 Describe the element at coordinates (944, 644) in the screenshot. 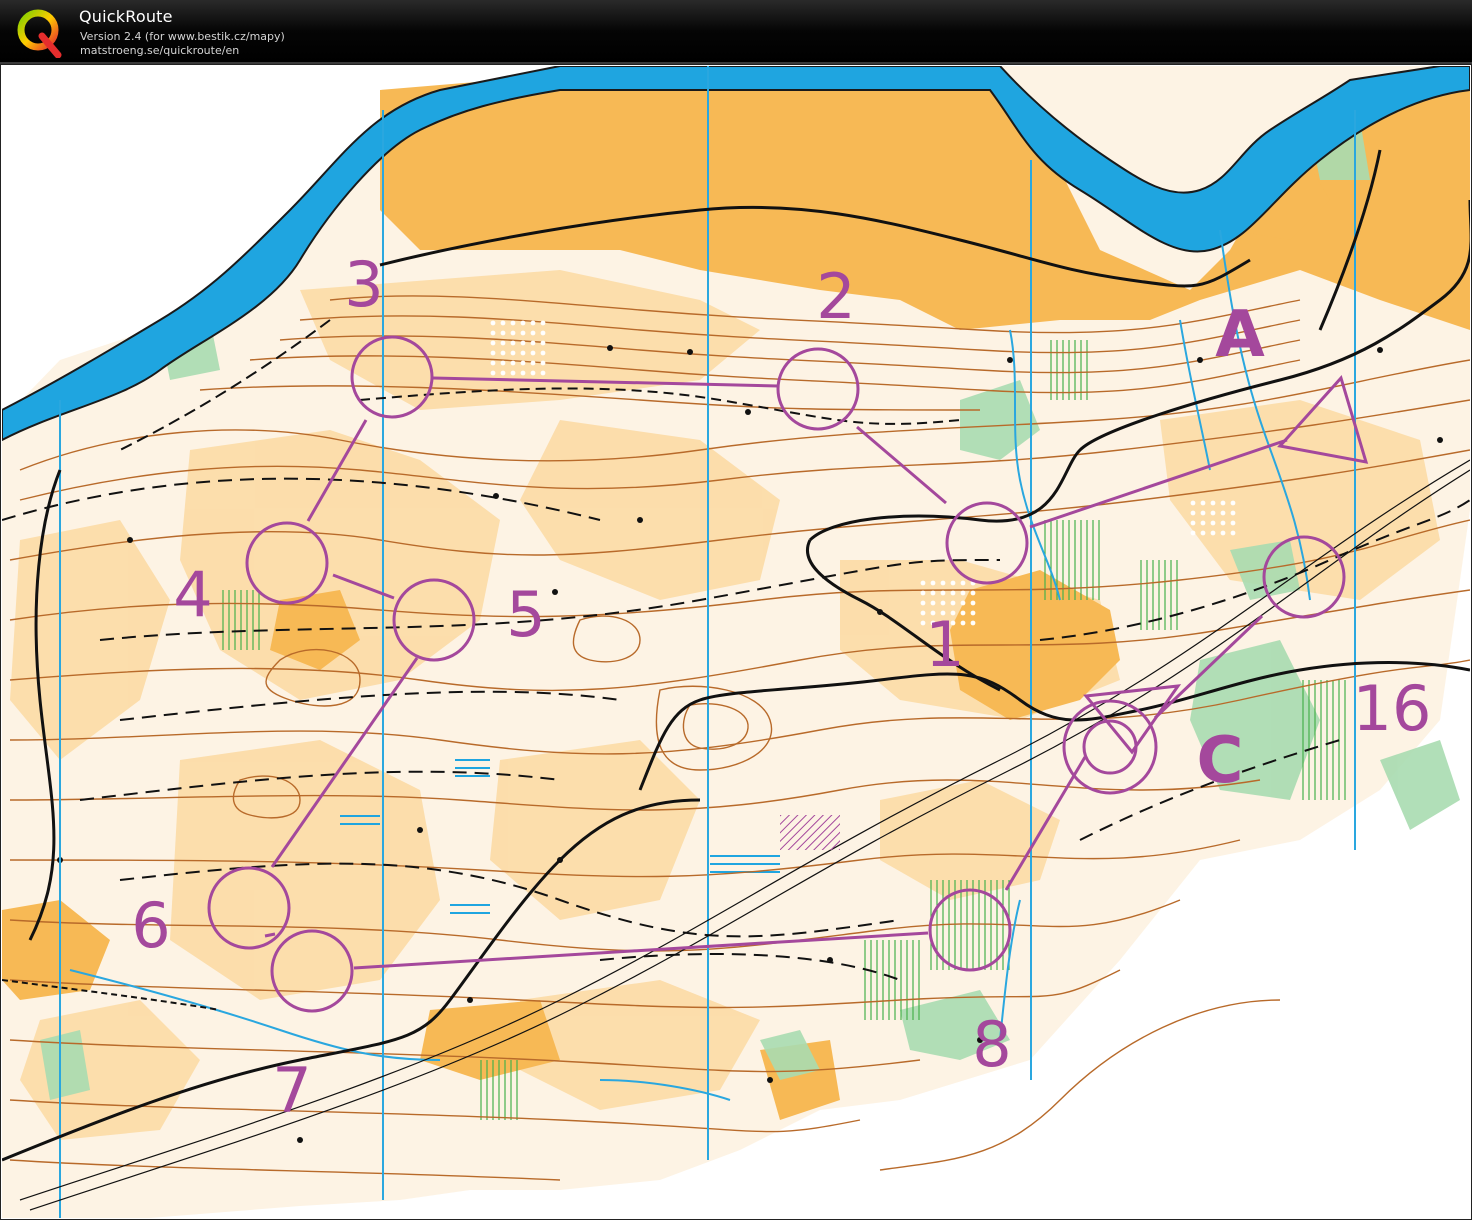

I see `control-label-1: 1` at that location.